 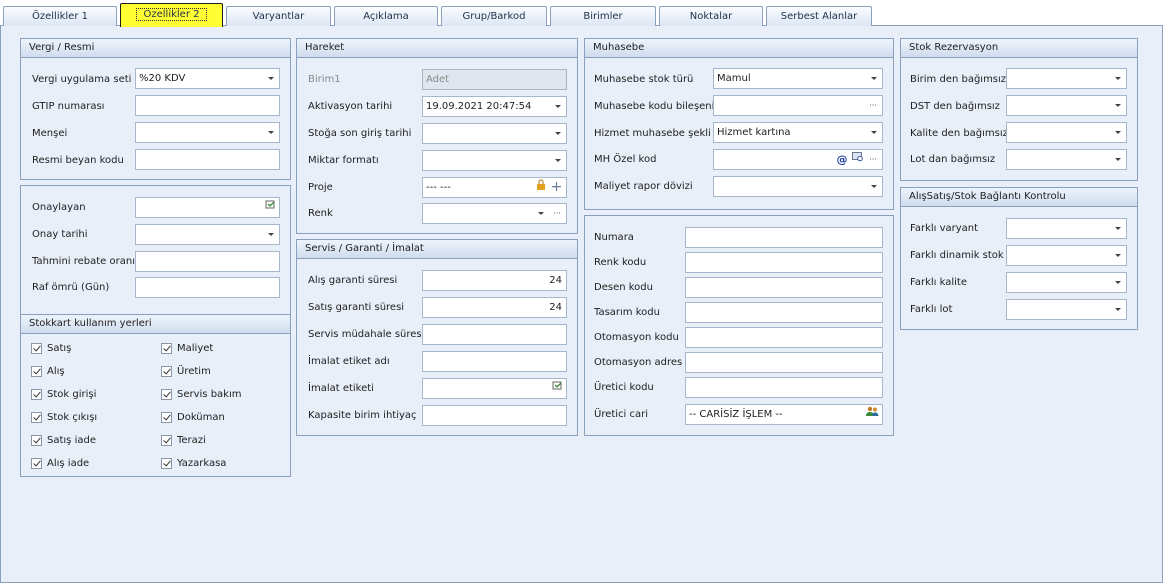 What do you see at coordinates (494, 187) in the screenshot?
I see `proje-input: --- --- +` at bounding box center [494, 187].